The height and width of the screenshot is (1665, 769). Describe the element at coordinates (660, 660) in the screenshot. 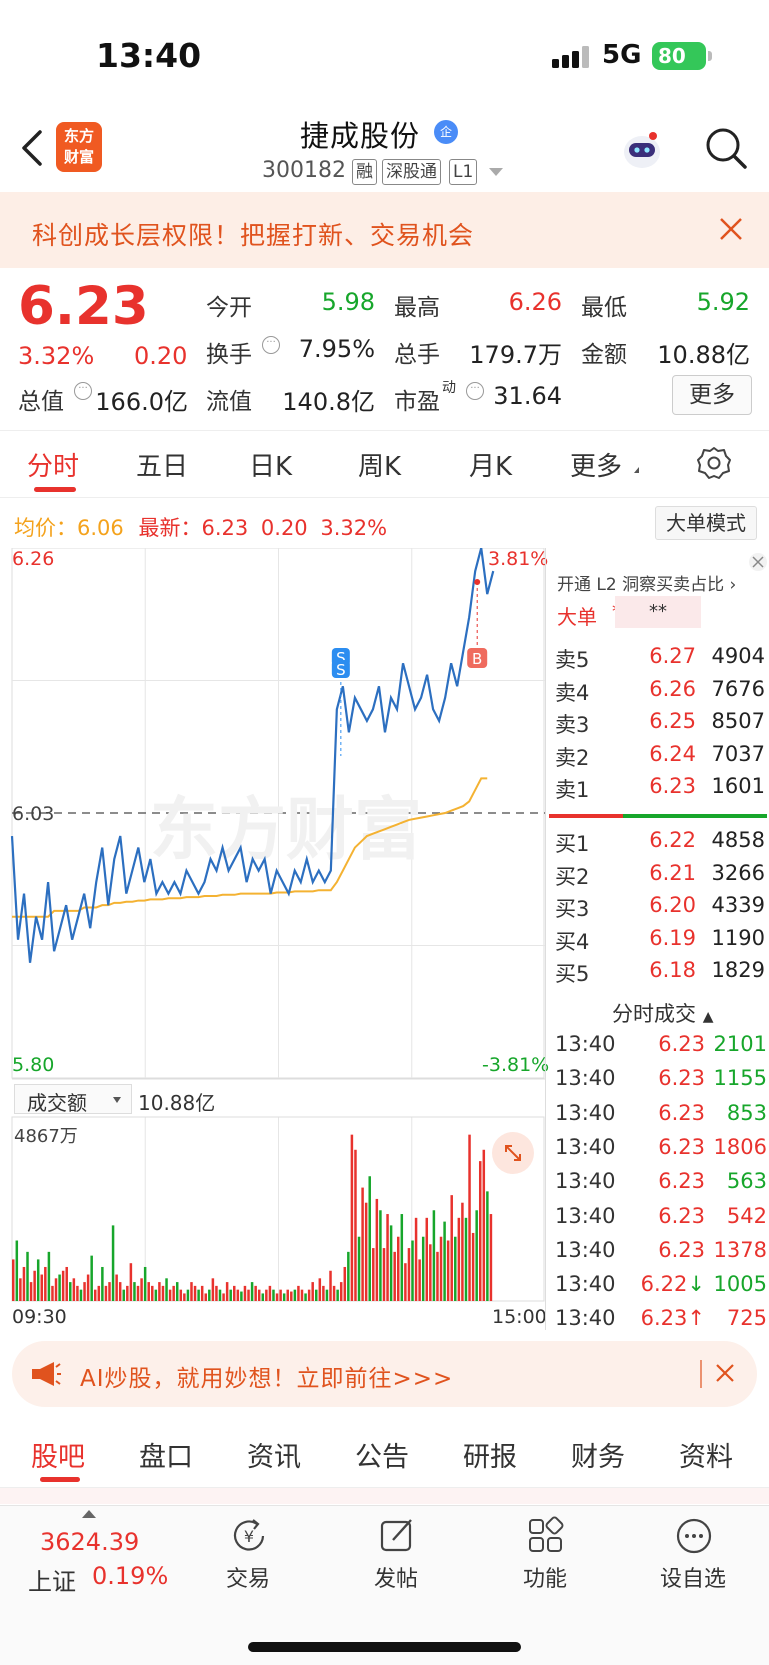

I see `ask-row: 卖5 6.27 4904` at that location.